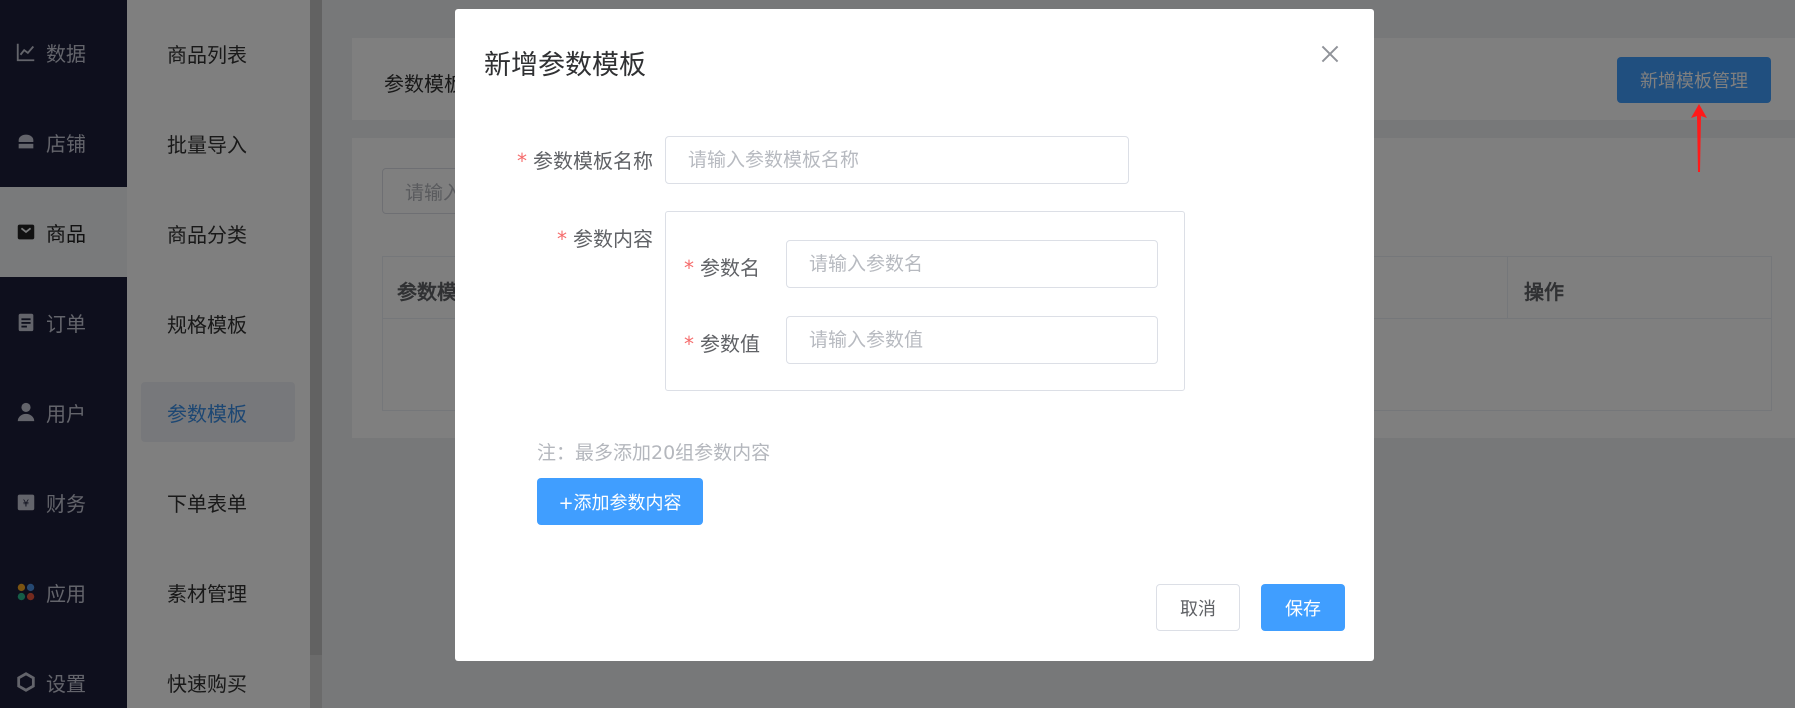  Describe the element at coordinates (972, 264) in the screenshot. I see `param-name-input` at that location.